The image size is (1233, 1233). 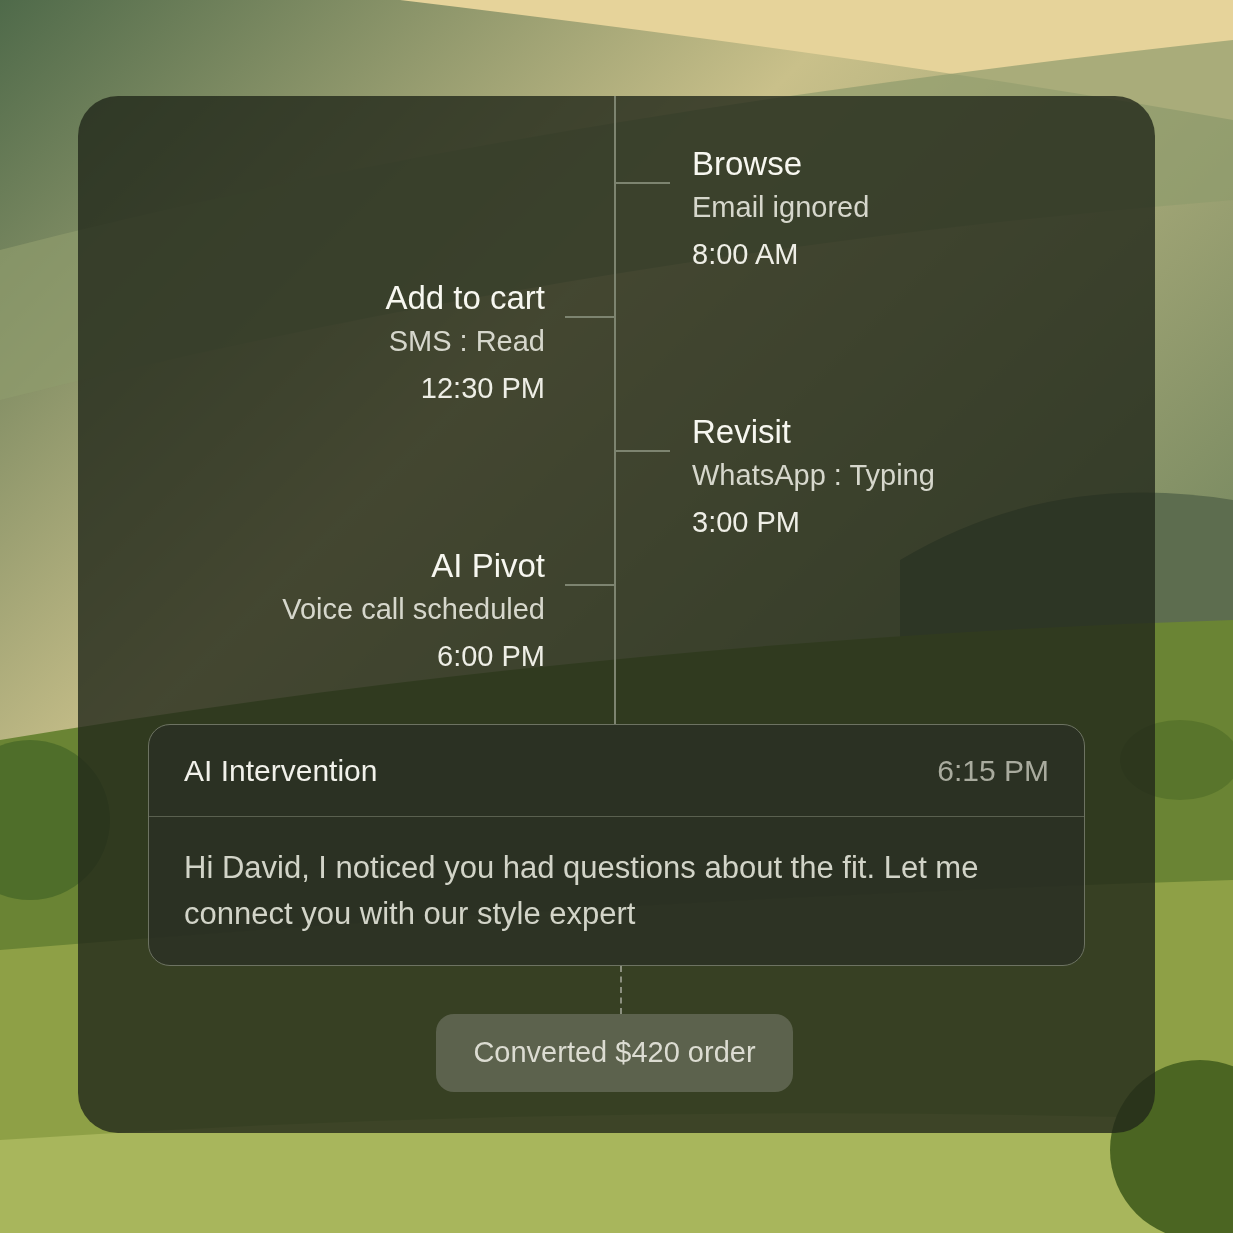 What do you see at coordinates (614, 1053) in the screenshot?
I see `result-badge: Converted $420 order` at bounding box center [614, 1053].